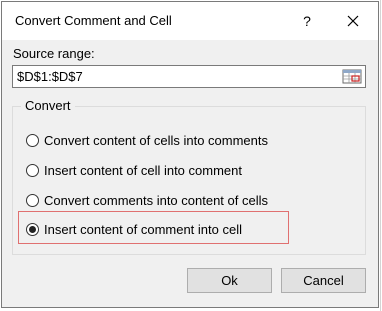 This screenshot has height=311, width=382. I want to click on range-select-button, so click(352, 76).